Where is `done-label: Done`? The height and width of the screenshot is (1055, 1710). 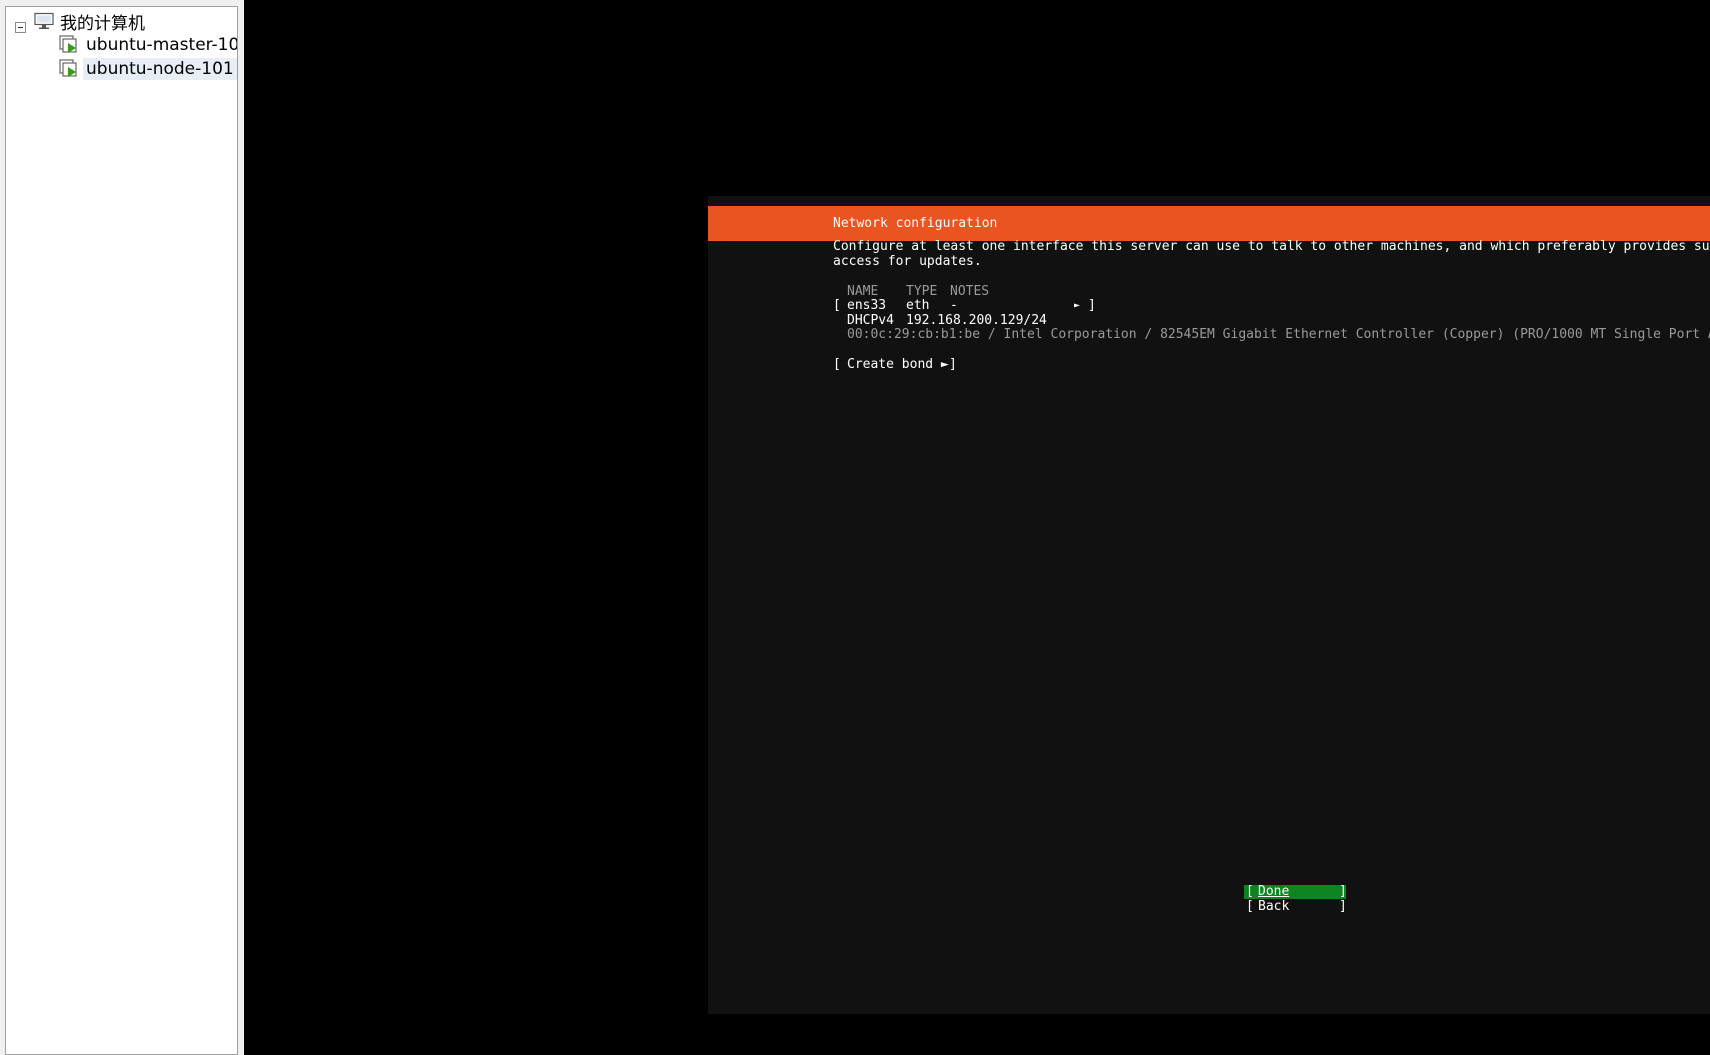 done-label: Done is located at coordinates (1274, 891).